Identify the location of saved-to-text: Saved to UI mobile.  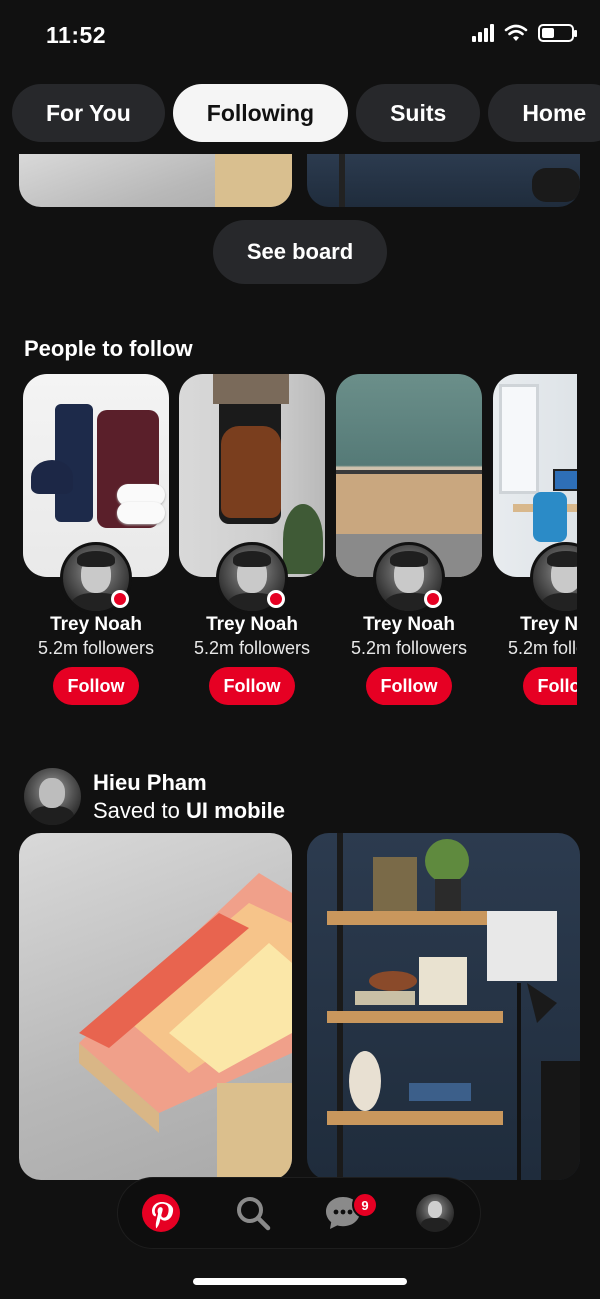
(189, 811).